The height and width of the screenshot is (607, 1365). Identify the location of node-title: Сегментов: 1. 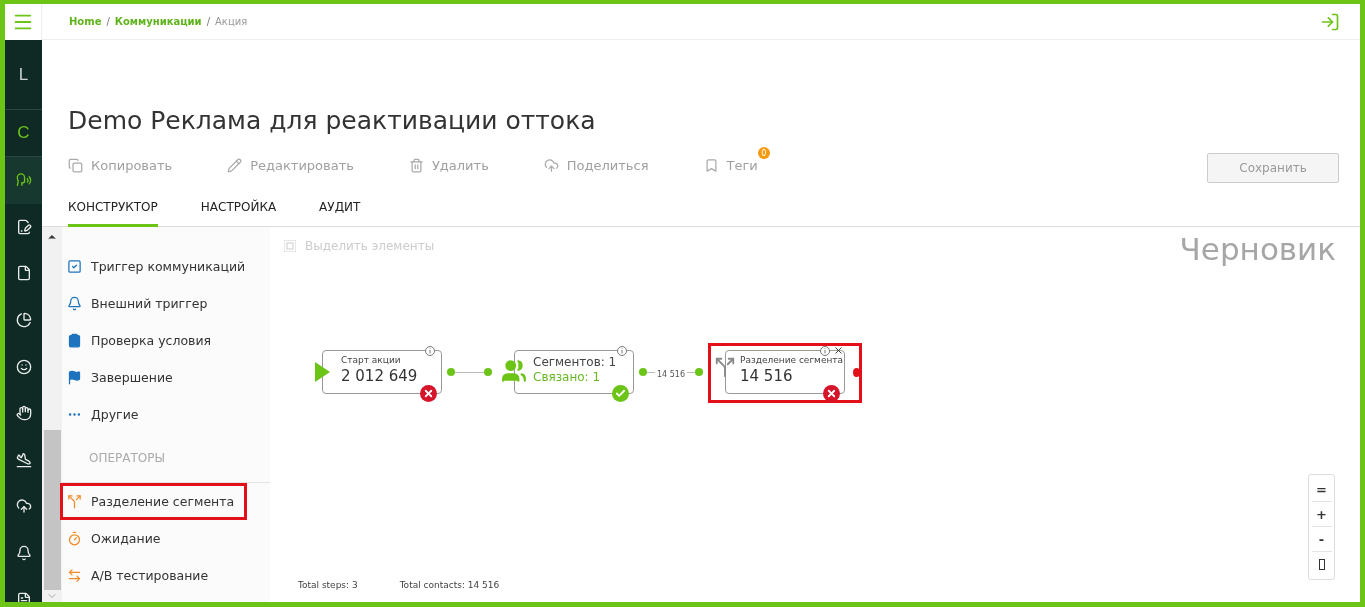
(575, 362).